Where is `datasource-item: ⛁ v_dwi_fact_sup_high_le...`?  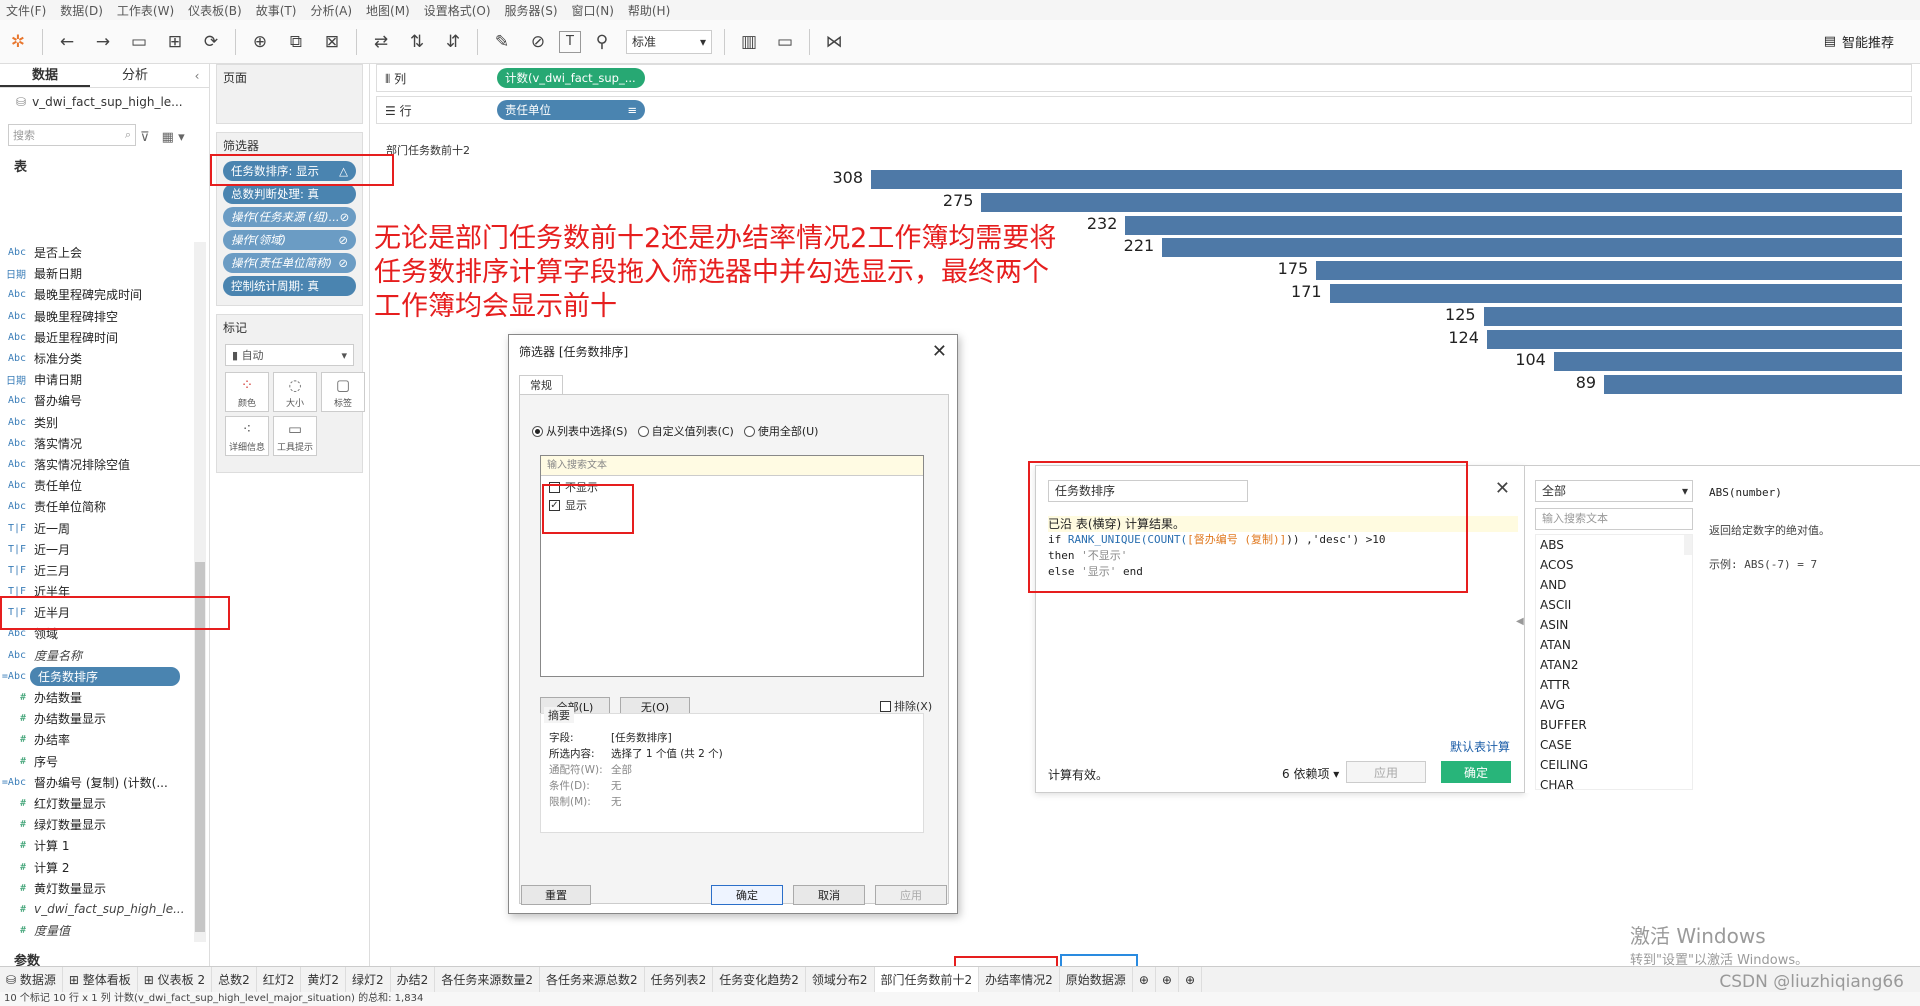
datasource-item: ⛁ v_dwi_fact_sup_high_le... is located at coordinates (104, 102).